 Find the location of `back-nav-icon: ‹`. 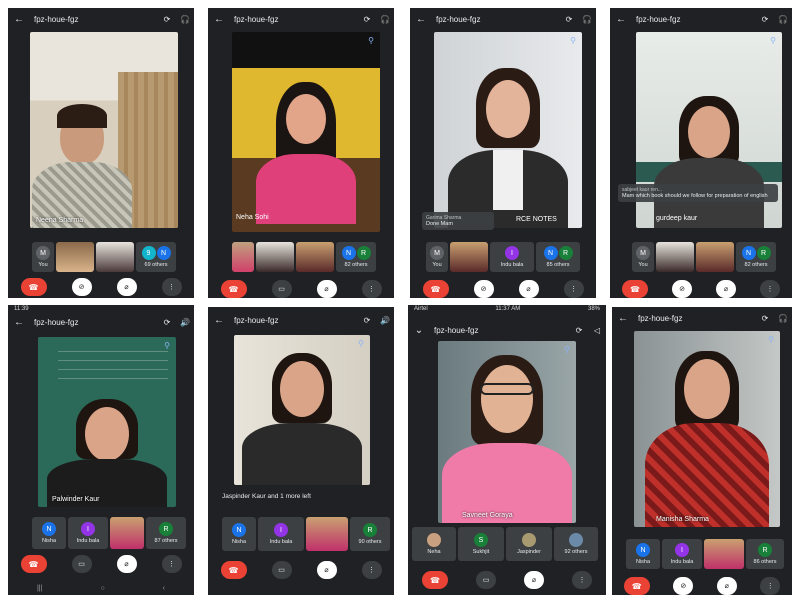

back-nav-icon: ‹ is located at coordinates (164, 590).